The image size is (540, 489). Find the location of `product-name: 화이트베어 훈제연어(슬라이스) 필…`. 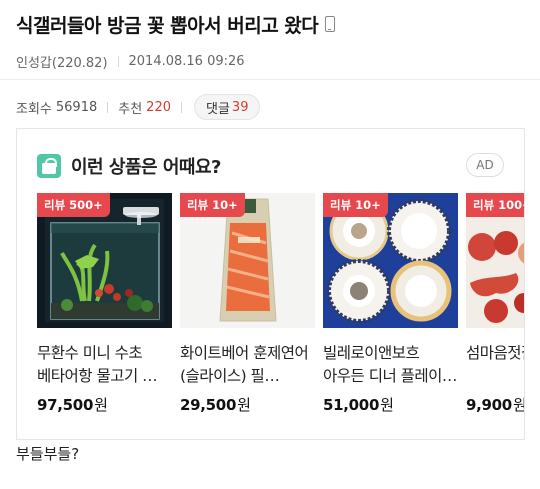

product-name: 화이트베어 훈제연어(슬라이스) 필… is located at coordinates (247, 365).